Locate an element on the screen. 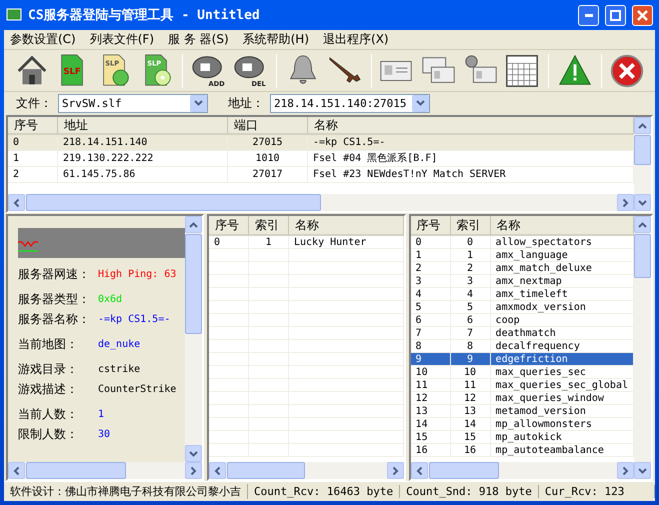  table-cell: mp_allowmonsters is located at coordinates (562, 424).